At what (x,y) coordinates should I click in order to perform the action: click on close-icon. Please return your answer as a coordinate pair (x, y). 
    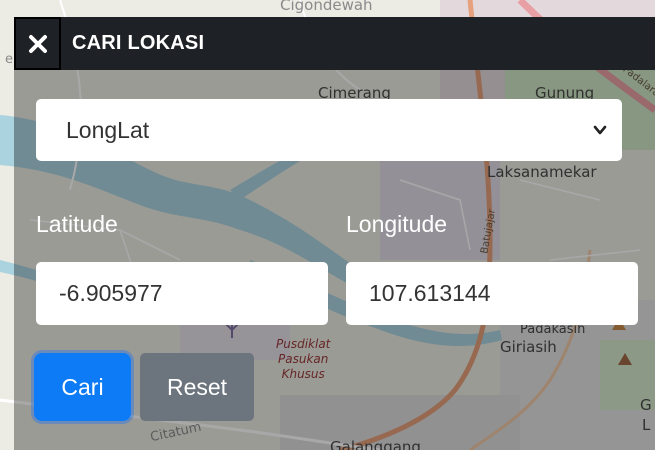
    Looking at the image, I should click on (37, 43).